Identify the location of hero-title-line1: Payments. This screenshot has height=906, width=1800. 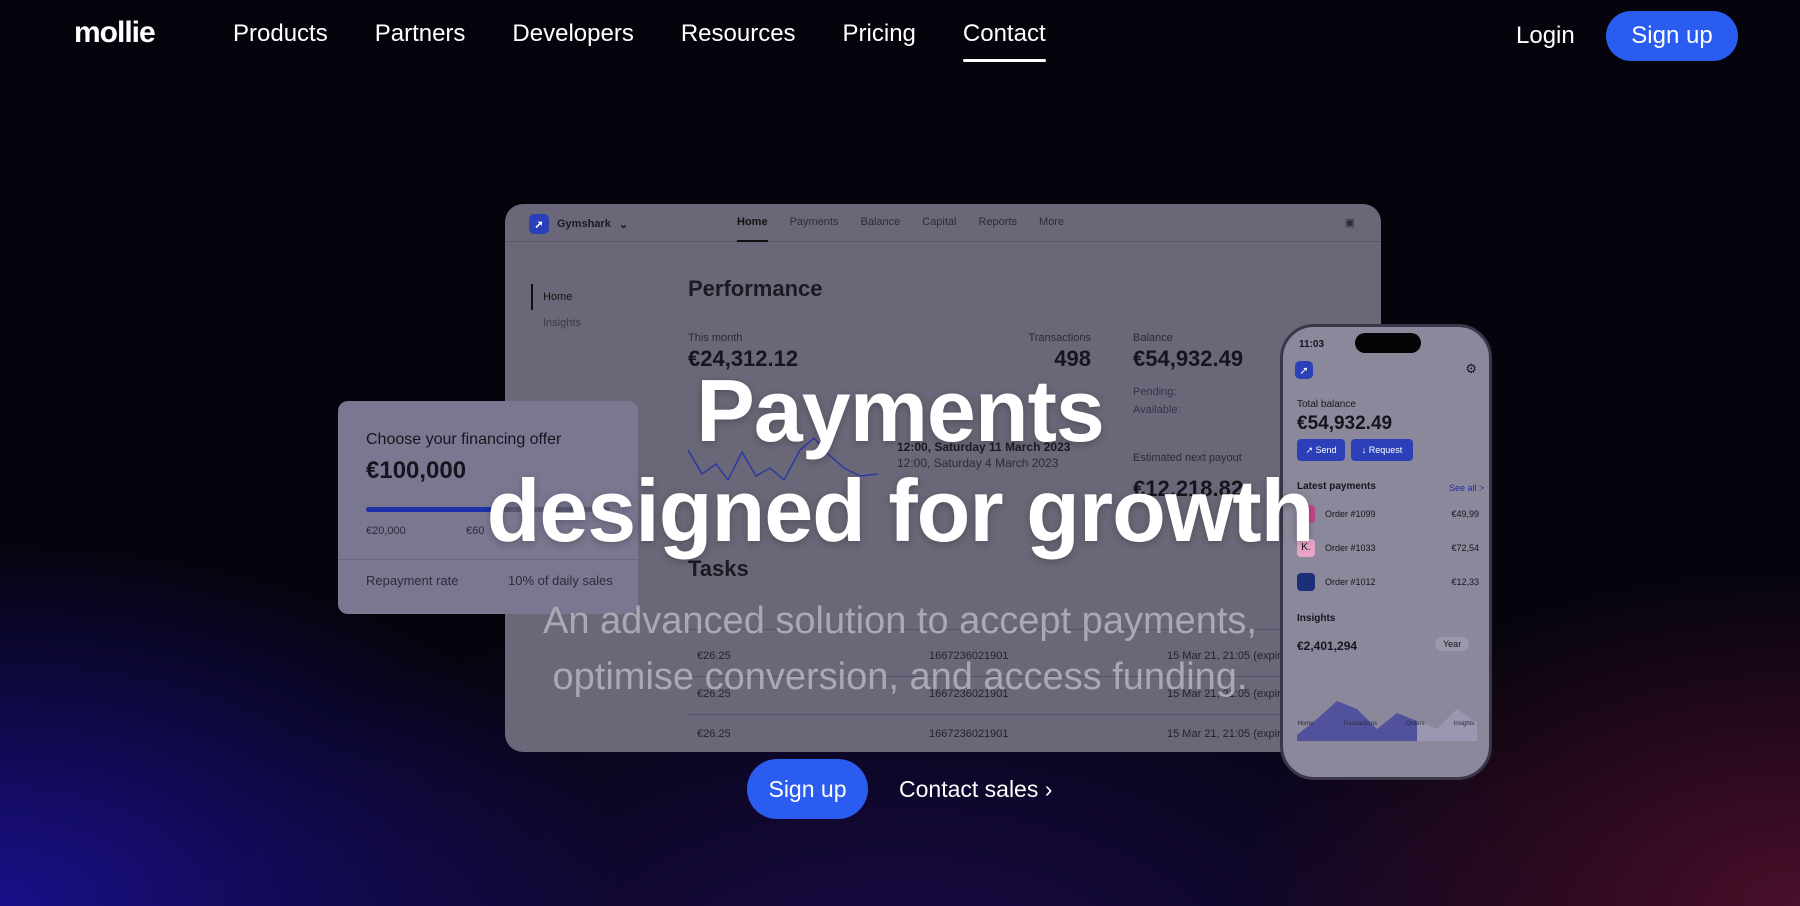
(900, 410).